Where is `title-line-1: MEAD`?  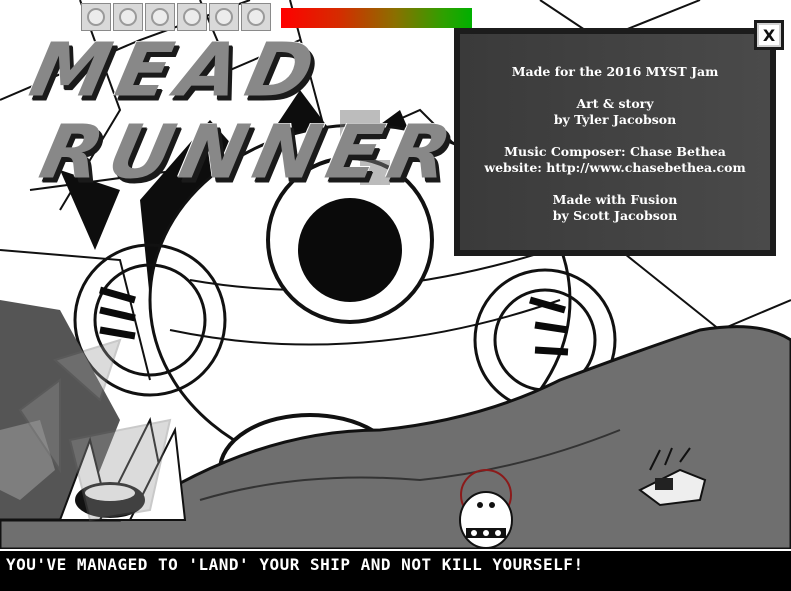
title-line-1: MEAD is located at coordinates (176, 71).